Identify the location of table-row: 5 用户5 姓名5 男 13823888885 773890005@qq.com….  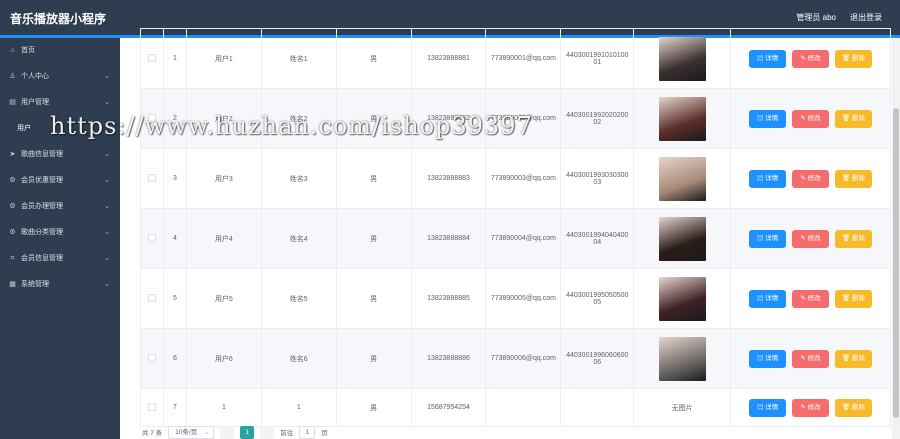
(515, 298).